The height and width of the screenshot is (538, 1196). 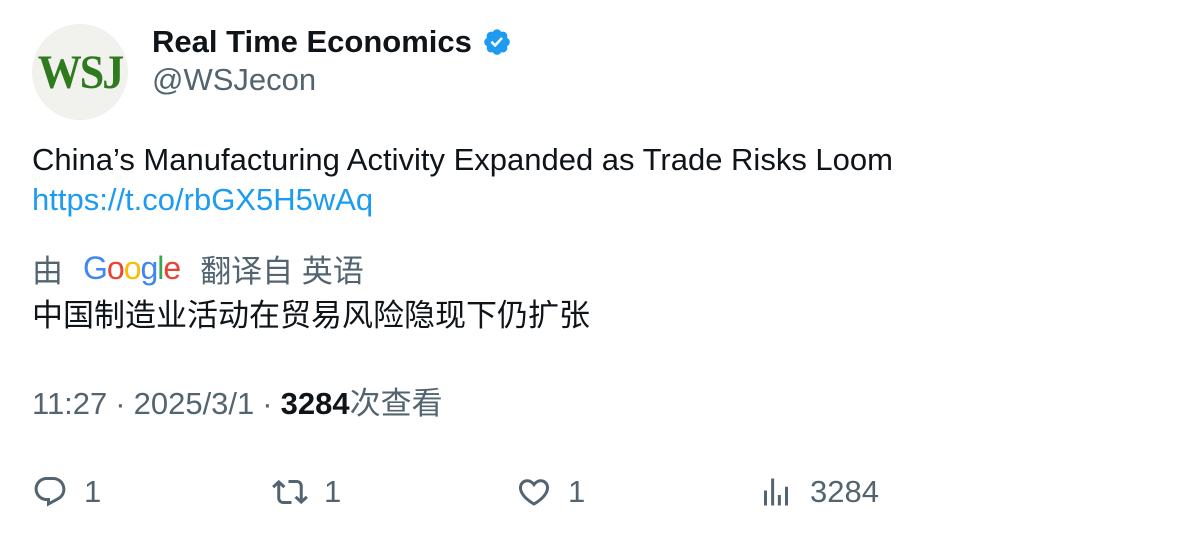 What do you see at coordinates (69, 404) in the screenshot?
I see `tweet-time: 11:27` at bounding box center [69, 404].